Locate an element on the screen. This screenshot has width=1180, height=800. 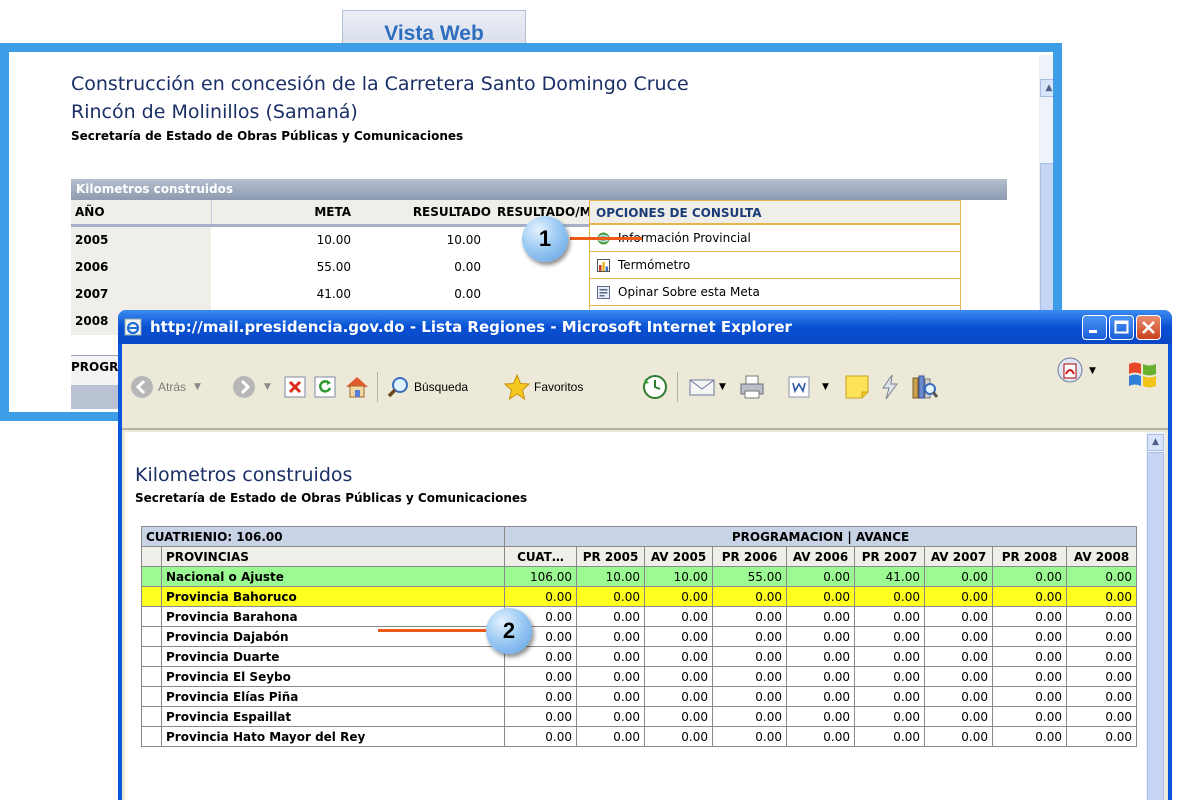
value-cell: 55.00 is located at coordinates (749, 576).